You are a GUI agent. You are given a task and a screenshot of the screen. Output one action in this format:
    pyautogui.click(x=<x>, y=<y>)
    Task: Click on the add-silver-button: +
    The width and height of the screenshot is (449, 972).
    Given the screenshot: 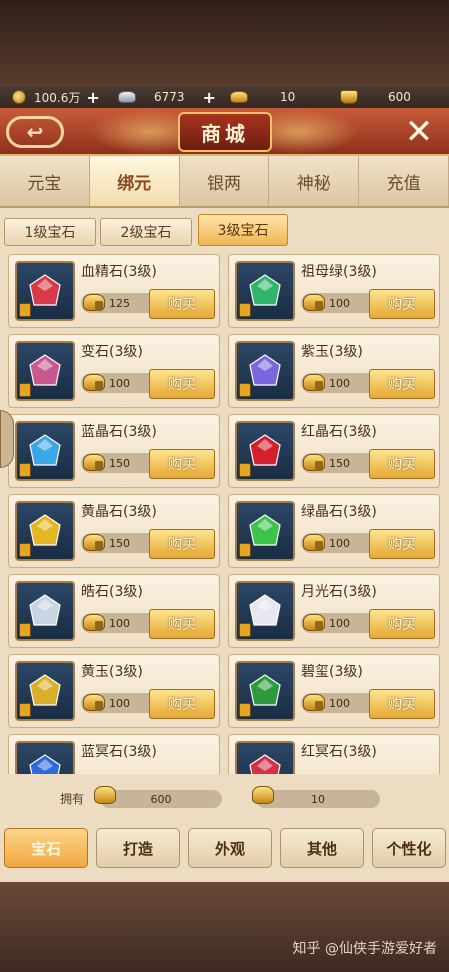 What is the action you would take?
    pyautogui.click(x=209, y=97)
    